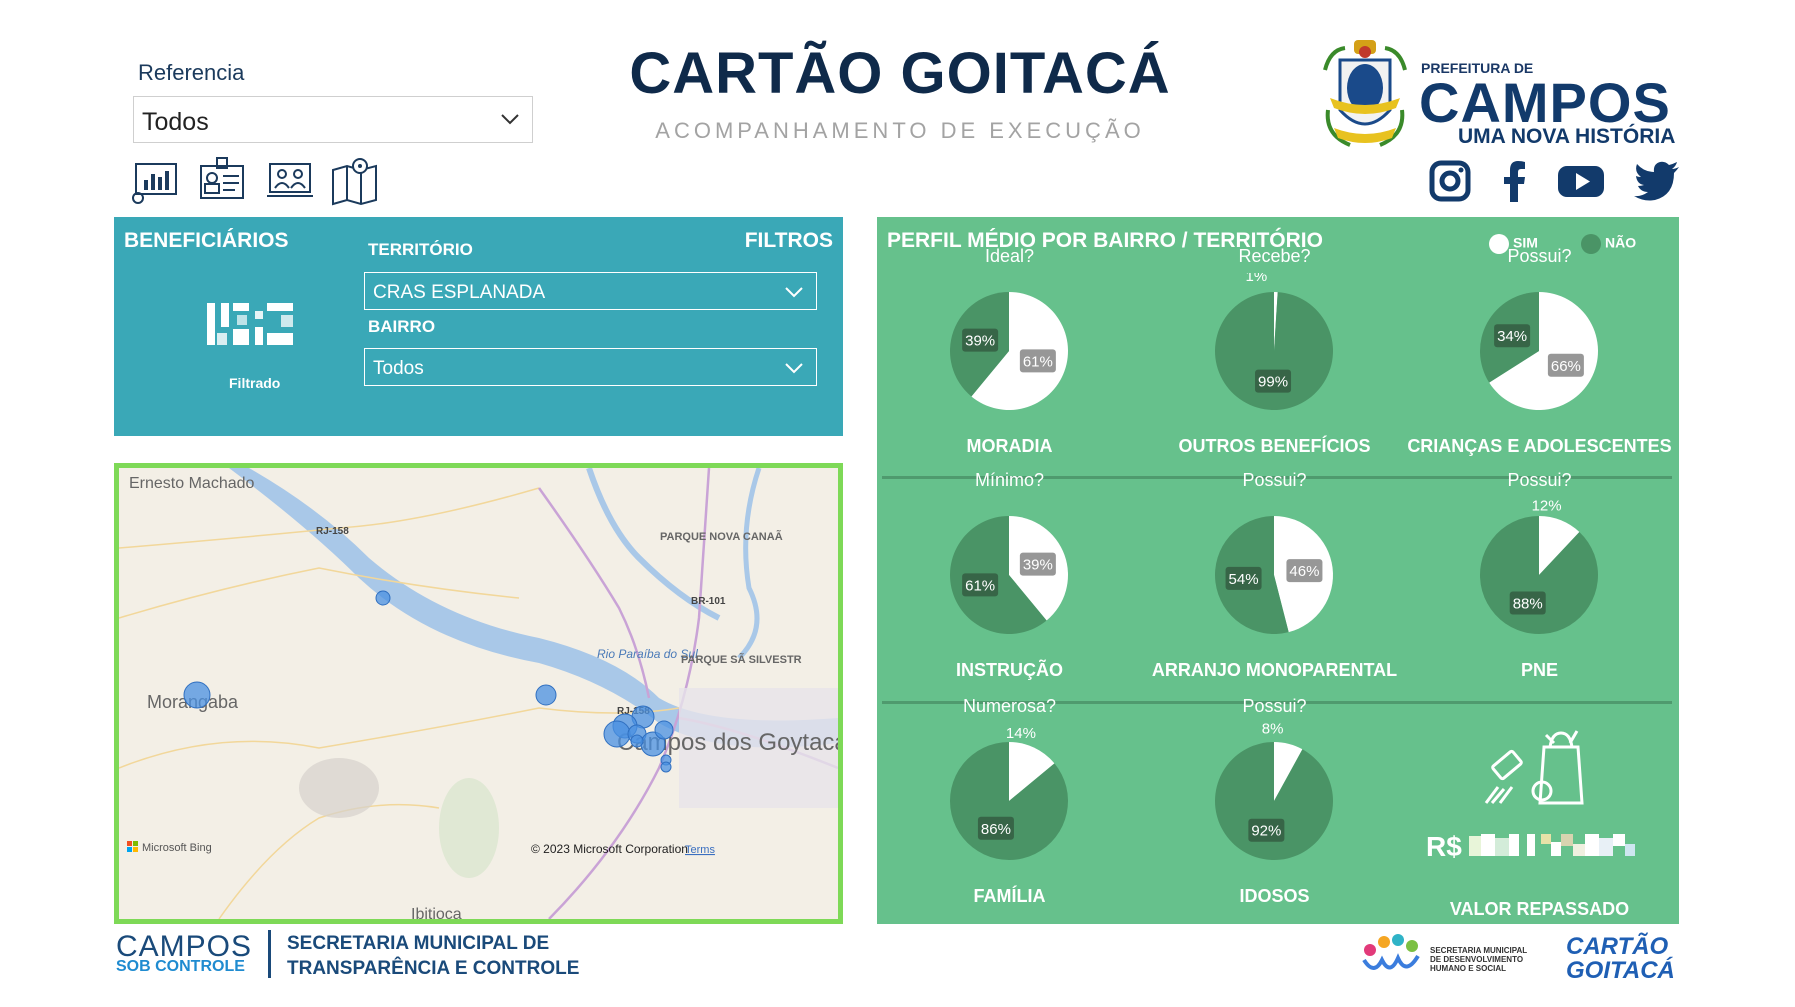 The image size is (1795, 1007). I want to click on pie-label-sim: 46%, so click(1304, 571).